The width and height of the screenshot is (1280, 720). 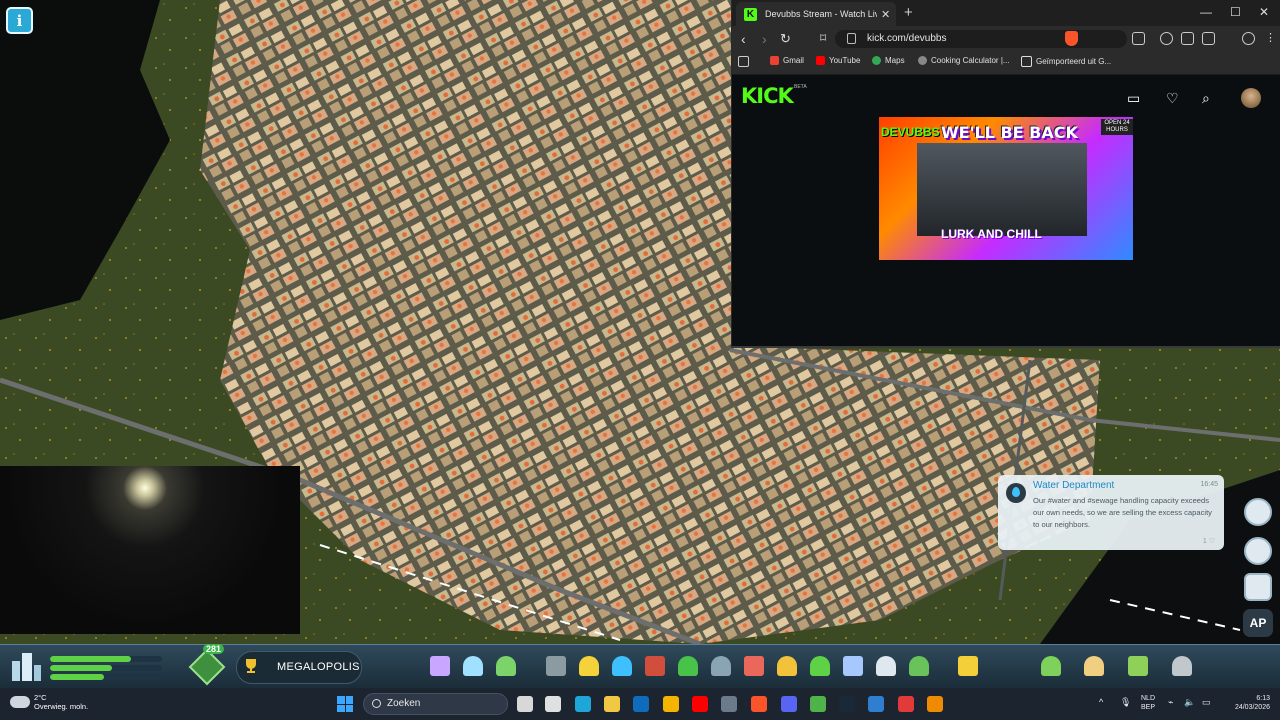 What do you see at coordinates (20, 702) in the screenshot?
I see `cloud-icon` at bounding box center [20, 702].